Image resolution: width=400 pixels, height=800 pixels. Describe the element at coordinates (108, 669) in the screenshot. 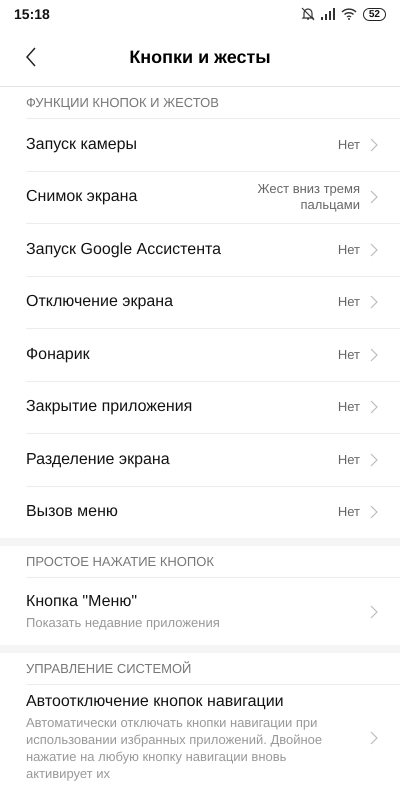

I see `section-header: УПРАВЛЕНИЕ СИСТЕМОЙ` at that location.